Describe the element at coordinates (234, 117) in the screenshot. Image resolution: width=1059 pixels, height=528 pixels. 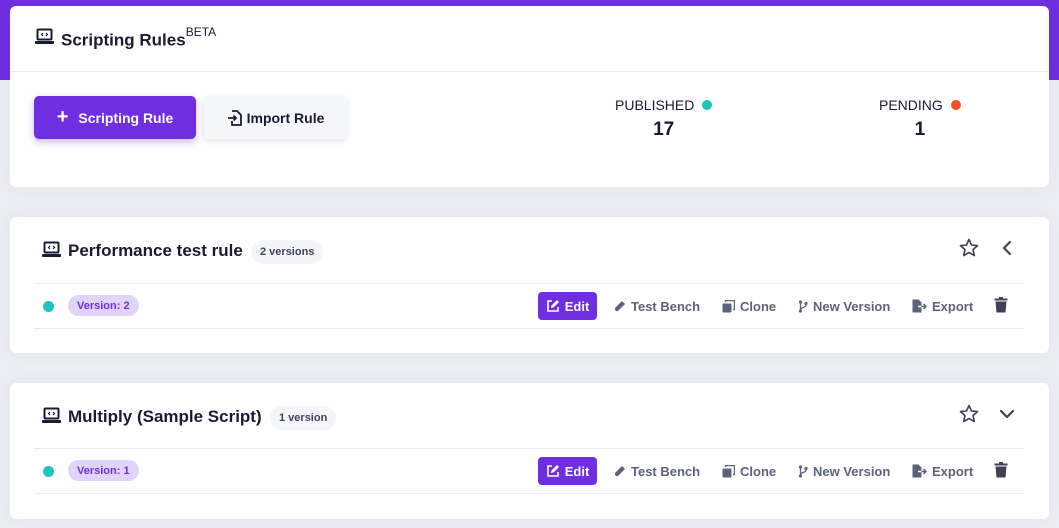
I see `file-import-icon` at that location.